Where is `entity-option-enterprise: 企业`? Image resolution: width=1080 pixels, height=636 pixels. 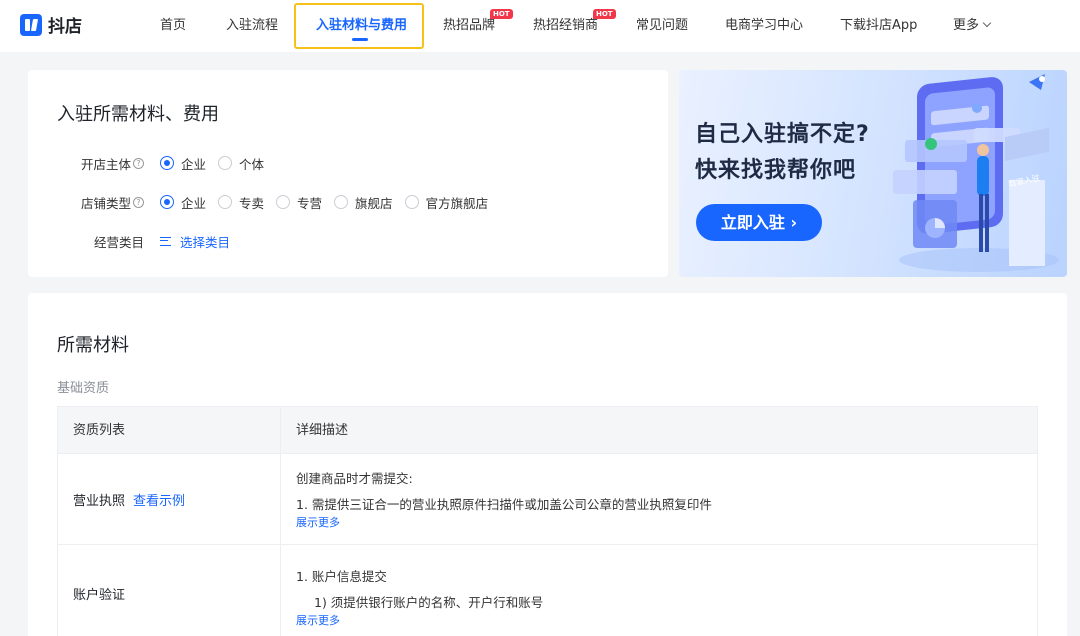 entity-option-enterprise: 企业 is located at coordinates (183, 163).